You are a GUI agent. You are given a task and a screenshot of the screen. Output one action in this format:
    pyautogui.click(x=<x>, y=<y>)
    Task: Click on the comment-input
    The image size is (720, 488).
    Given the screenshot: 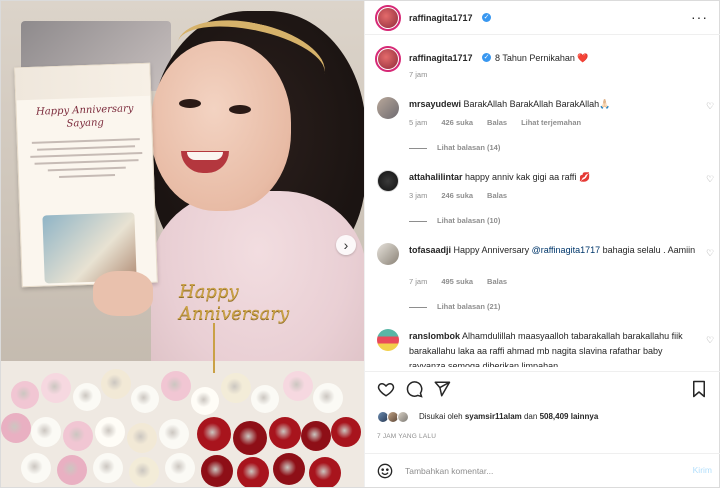 What is the action you would take?
    pyautogui.click(x=535, y=471)
    